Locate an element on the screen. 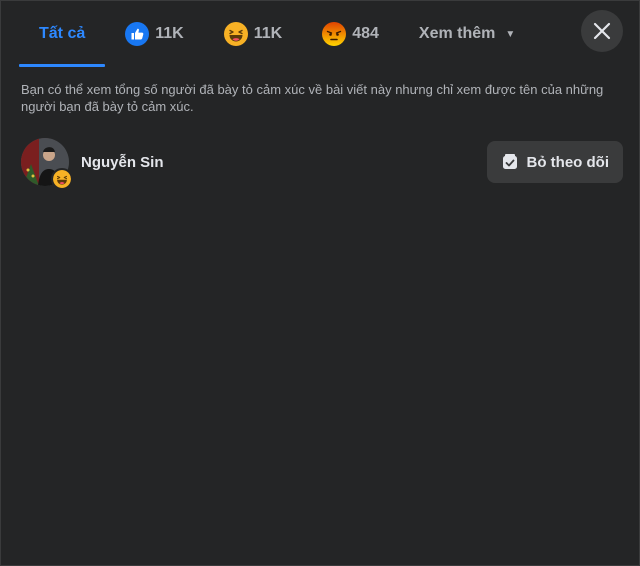 This screenshot has height=566, width=640. close-icon is located at coordinates (602, 31).